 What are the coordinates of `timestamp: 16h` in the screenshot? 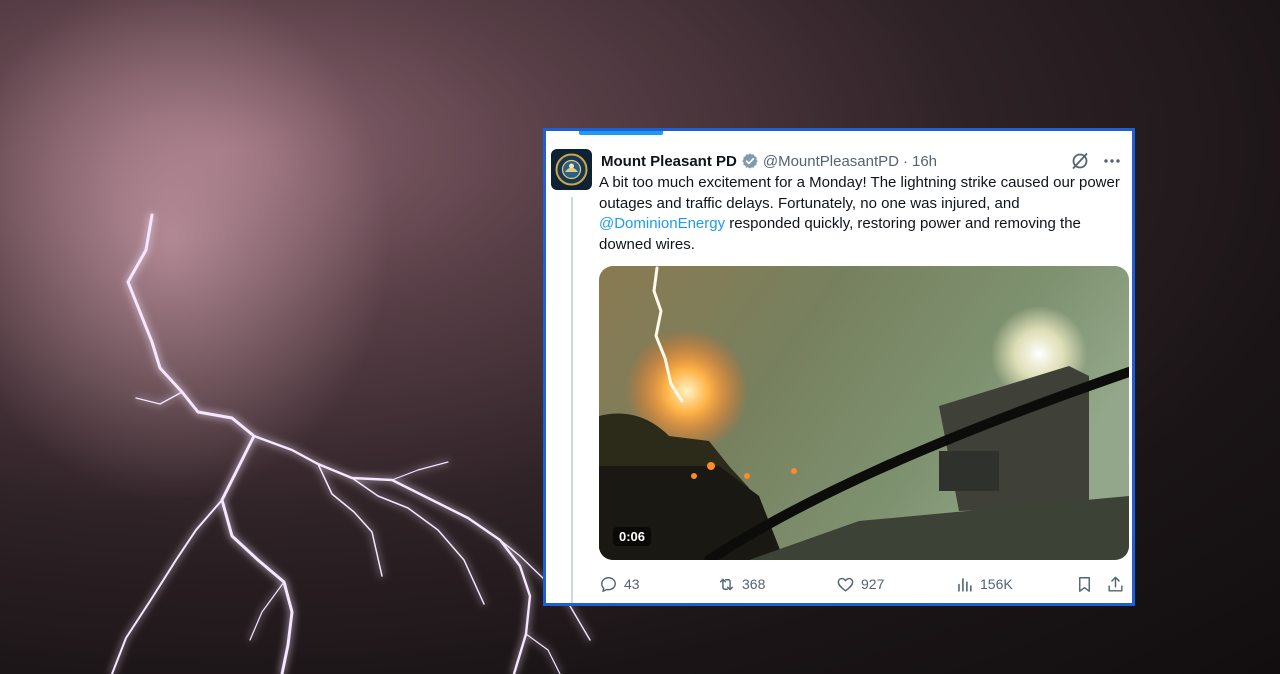 It's located at (924, 161).